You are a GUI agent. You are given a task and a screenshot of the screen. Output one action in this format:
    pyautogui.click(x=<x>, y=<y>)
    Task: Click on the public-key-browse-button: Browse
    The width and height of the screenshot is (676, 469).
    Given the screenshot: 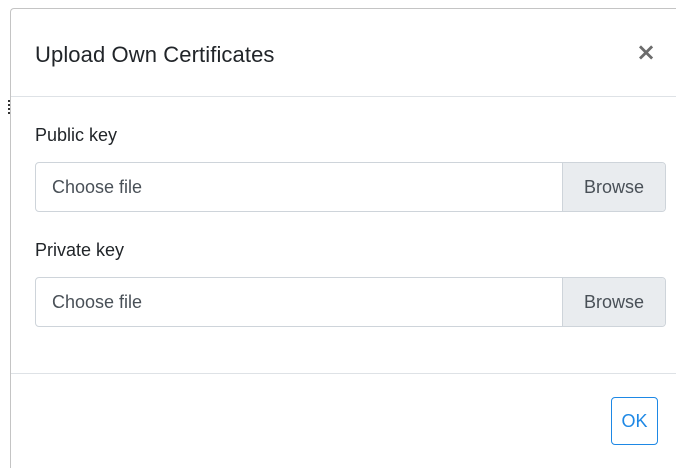 What is the action you would take?
    pyautogui.click(x=613, y=187)
    